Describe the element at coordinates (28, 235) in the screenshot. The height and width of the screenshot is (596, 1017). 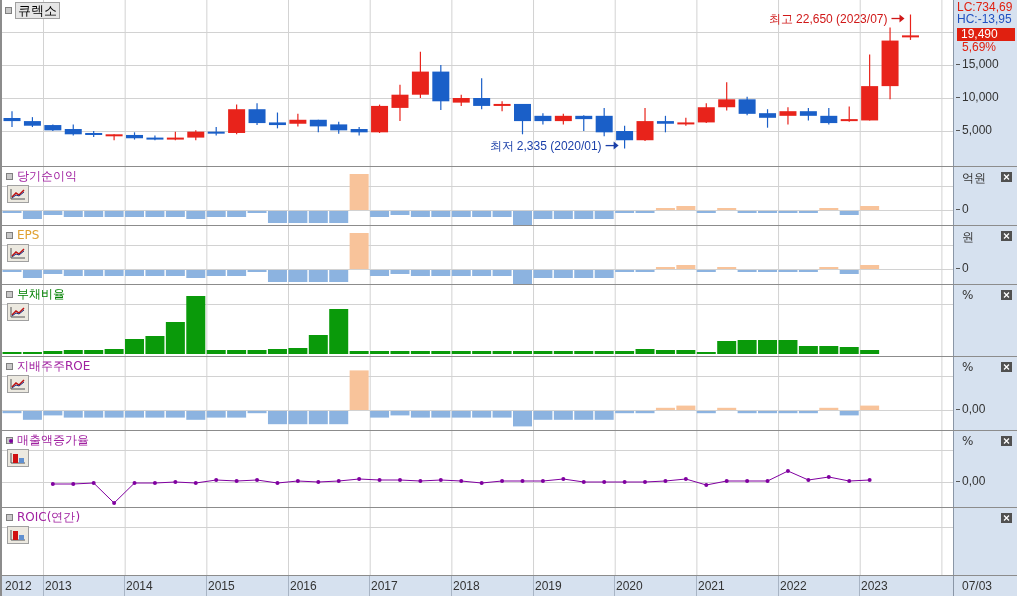
I see `panel-title: EPS` at that location.